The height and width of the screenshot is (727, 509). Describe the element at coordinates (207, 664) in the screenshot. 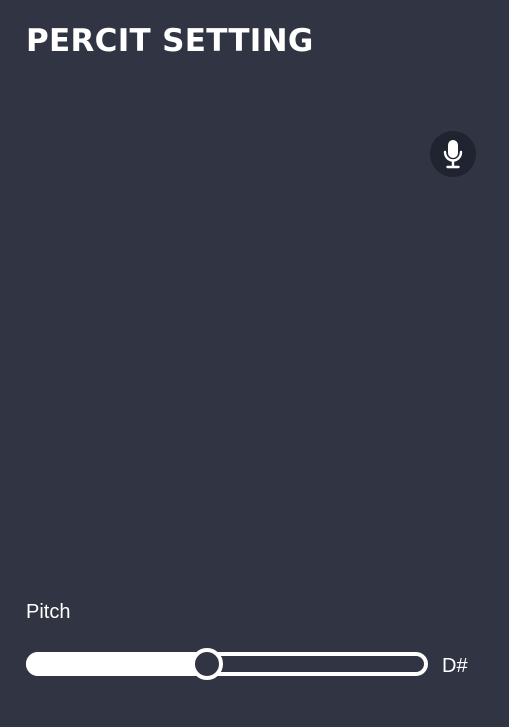

I see `pitch-slider-thumb` at that location.